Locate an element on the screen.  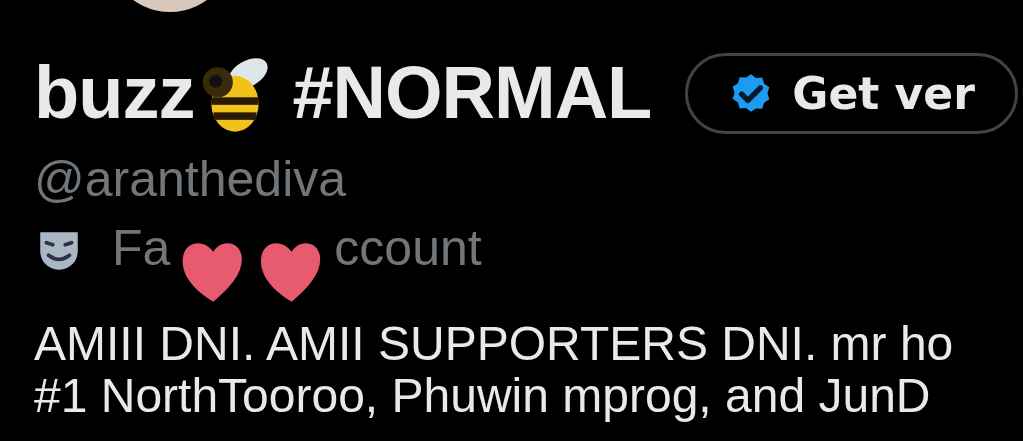
user-handle: @aranthediva is located at coordinates (191, 179).